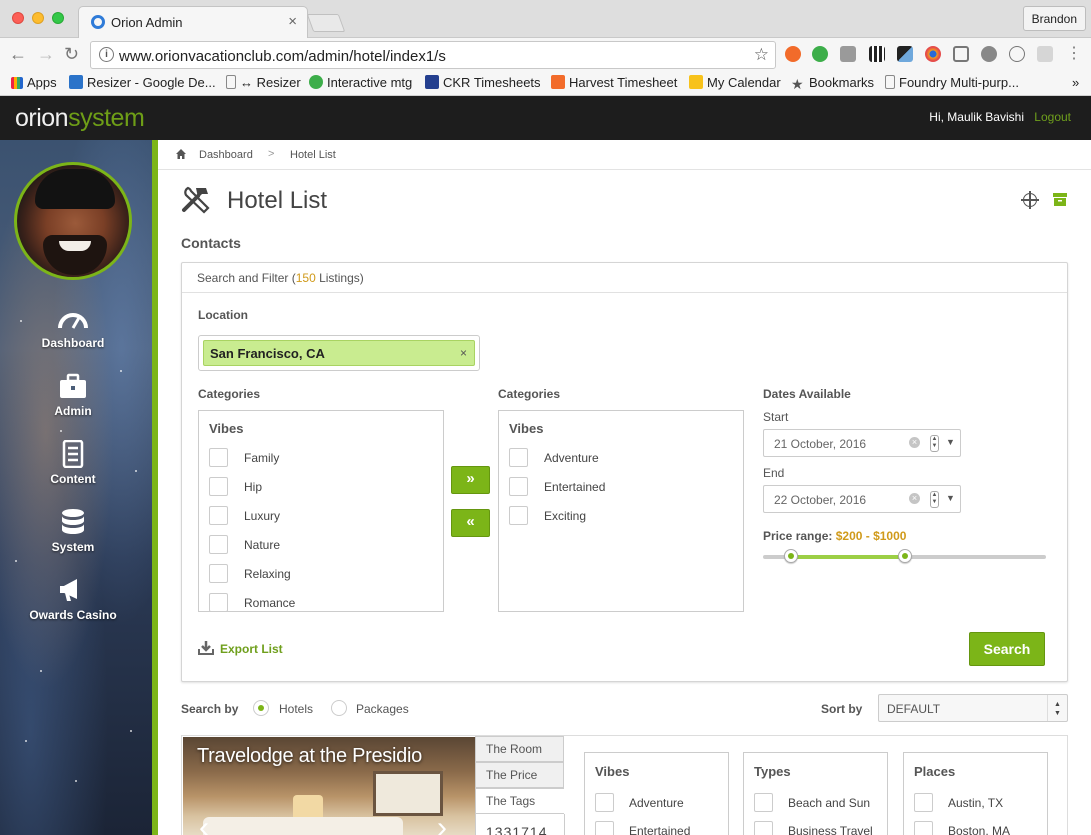 The height and width of the screenshot is (835, 1091). Describe the element at coordinates (1054, 18) in the screenshot. I see `profile-button: Brandon` at that location.